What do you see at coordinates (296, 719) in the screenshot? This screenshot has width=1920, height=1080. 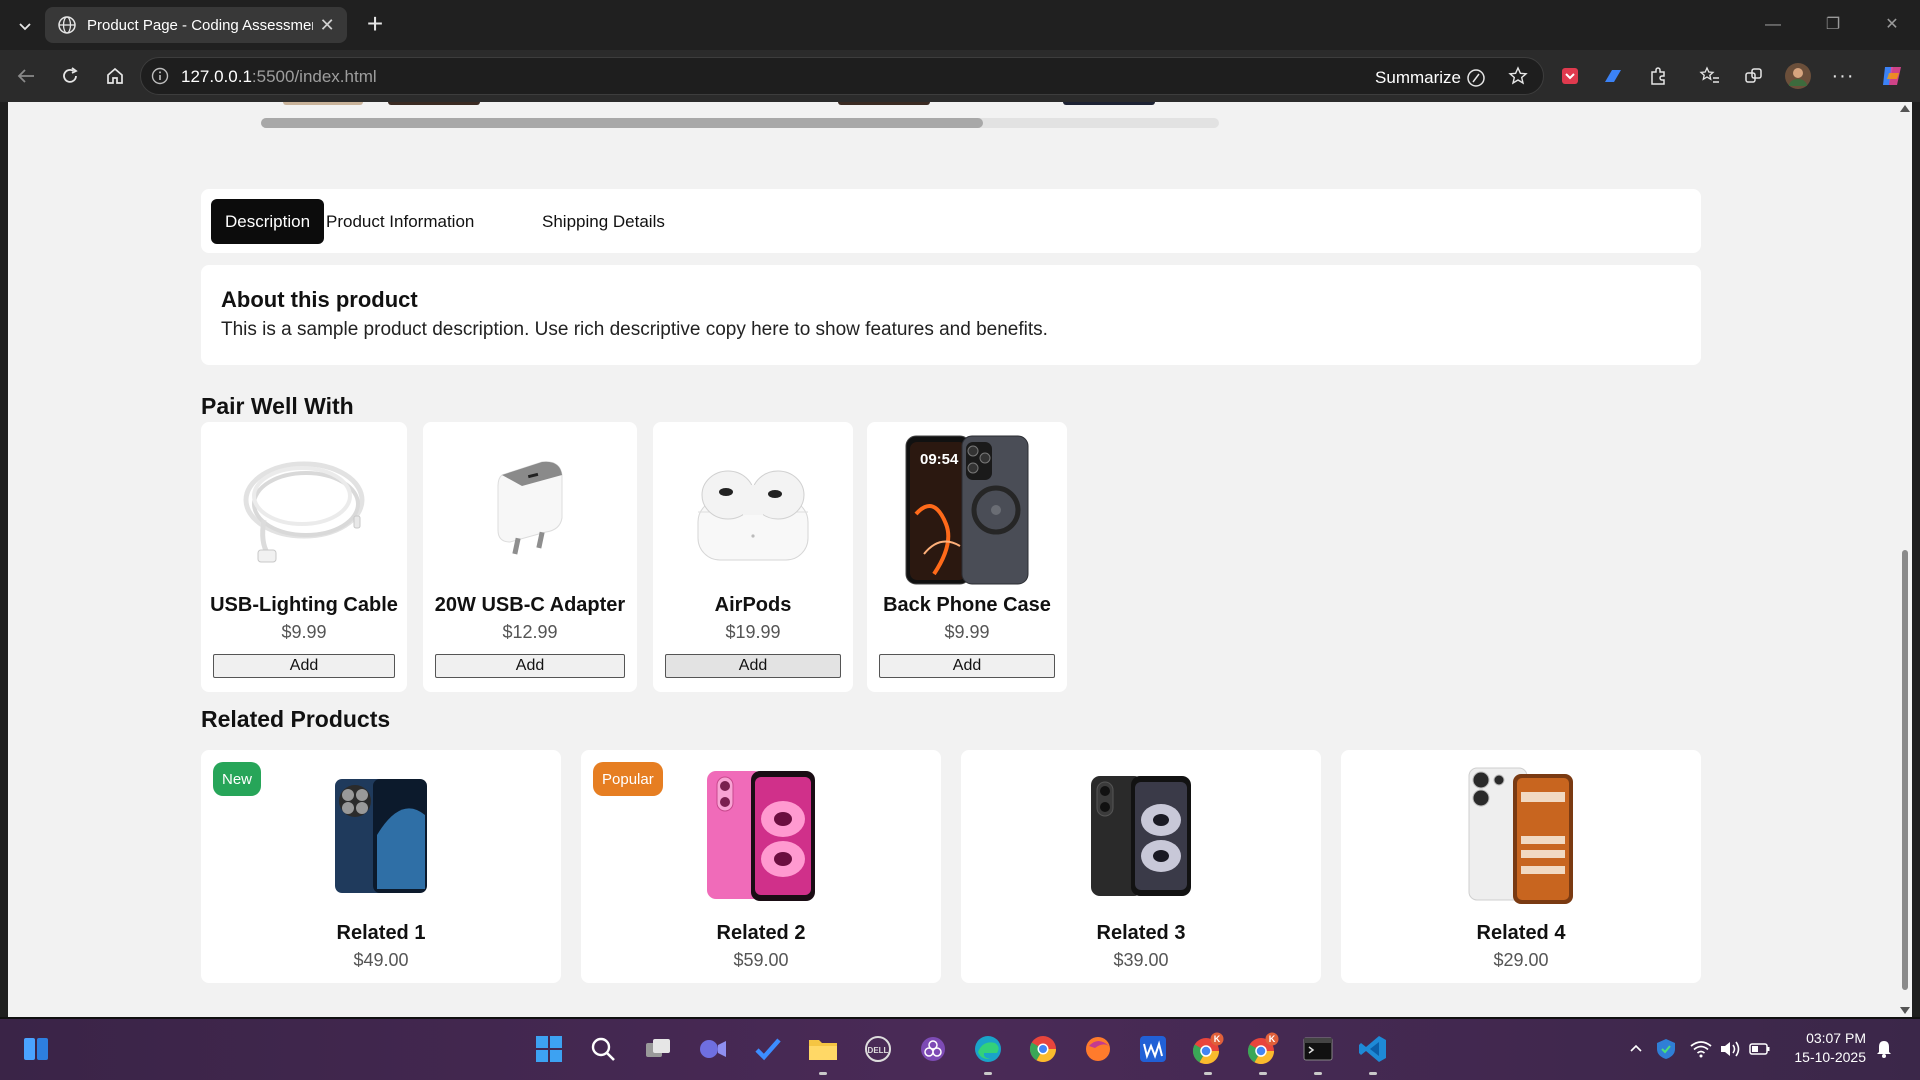 I see `related-section-title: Related Products` at bounding box center [296, 719].